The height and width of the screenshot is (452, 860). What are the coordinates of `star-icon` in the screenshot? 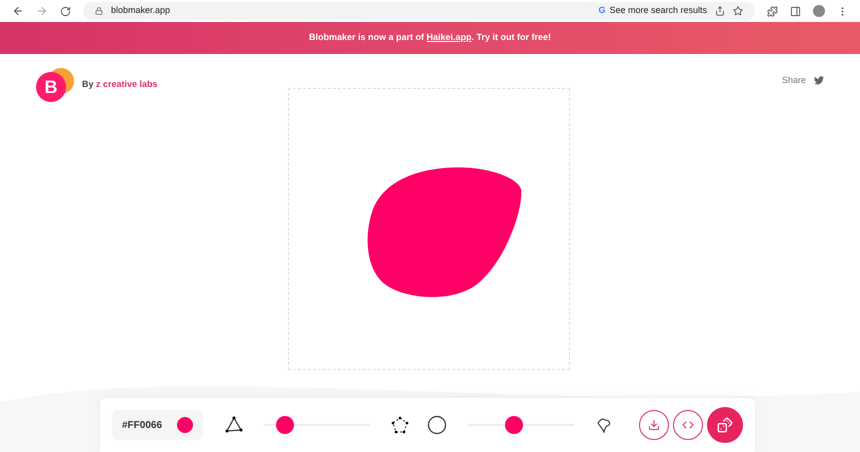 It's located at (738, 11).